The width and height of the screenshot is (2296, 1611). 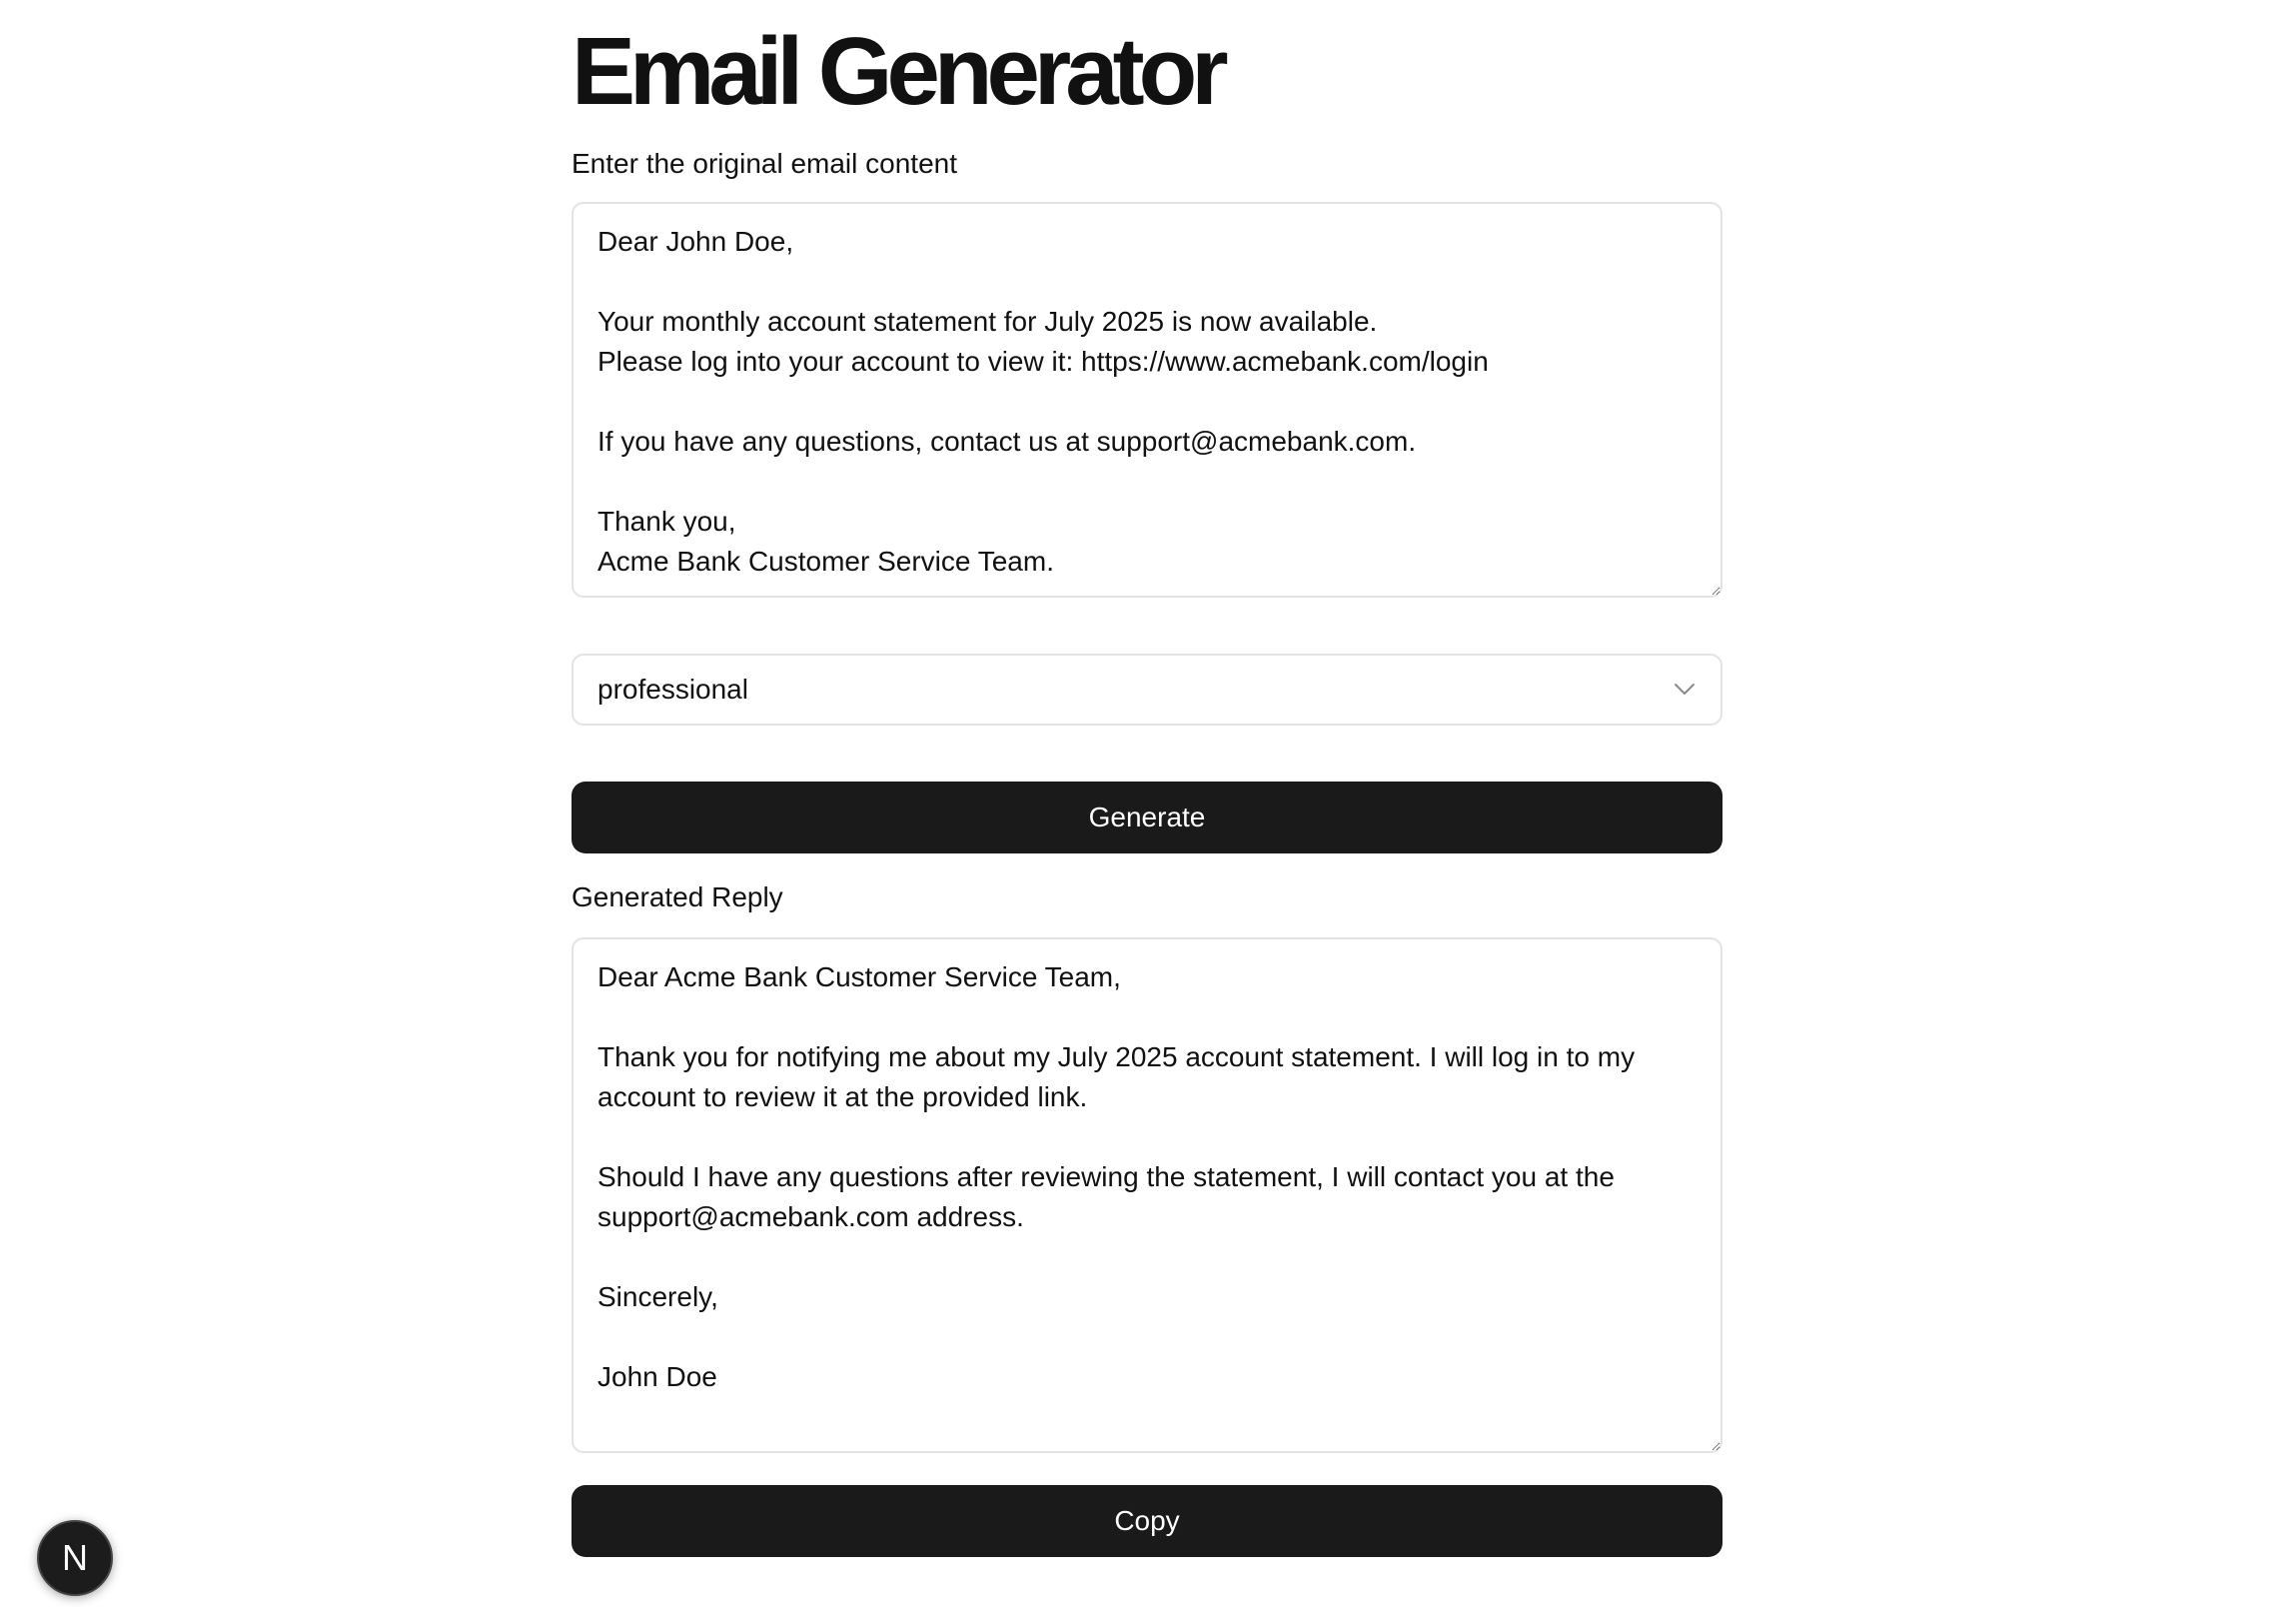 I want to click on tone-select-value: professional, so click(x=672, y=689).